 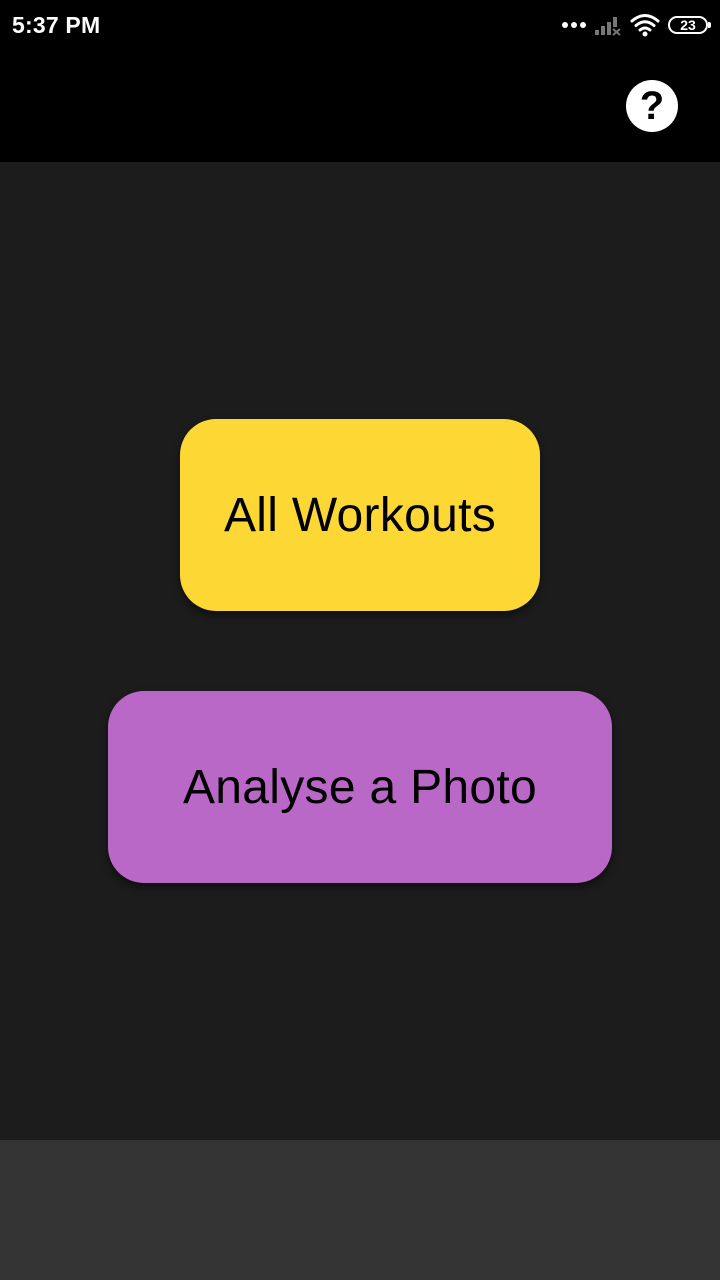 What do you see at coordinates (574, 25) in the screenshot?
I see `more-dots-icon` at bounding box center [574, 25].